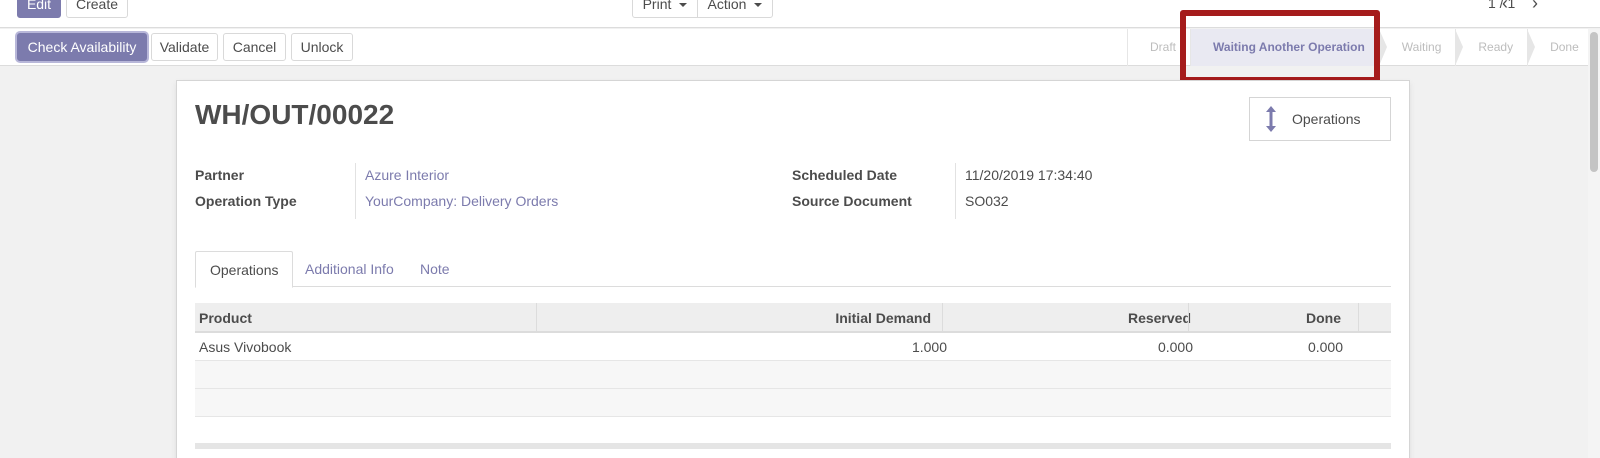 The height and width of the screenshot is (458, 1600). I want to click on scrollbar-thumb, so click(1594, 102).